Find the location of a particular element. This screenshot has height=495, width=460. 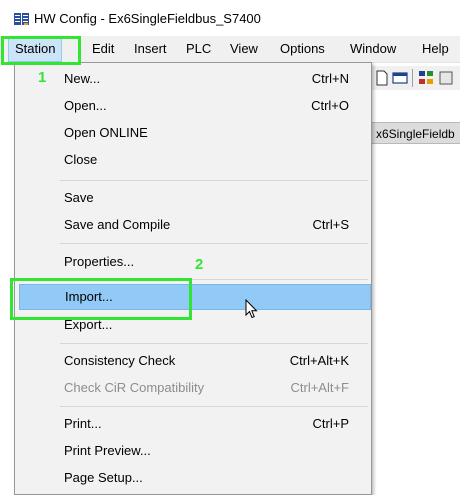

menu-item-close: Close is located at coordinates (193, 160).